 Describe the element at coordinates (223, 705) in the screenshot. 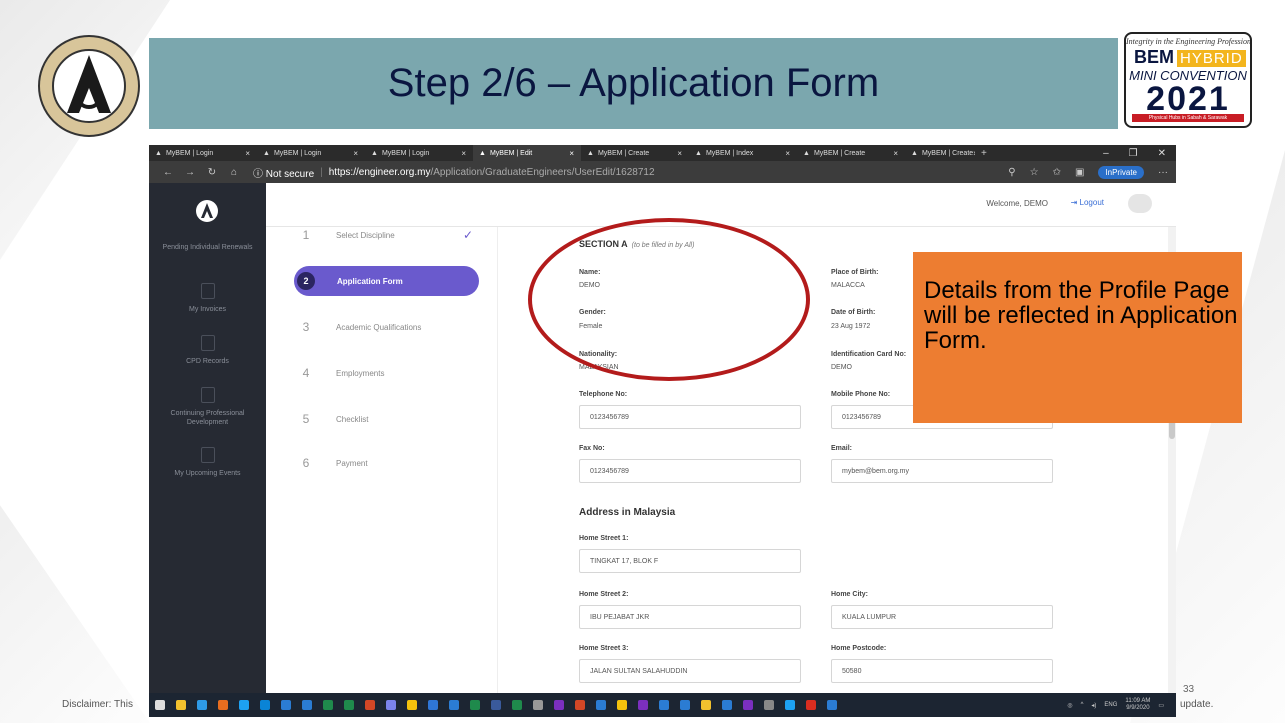

I see `firefox-icon` at that location.